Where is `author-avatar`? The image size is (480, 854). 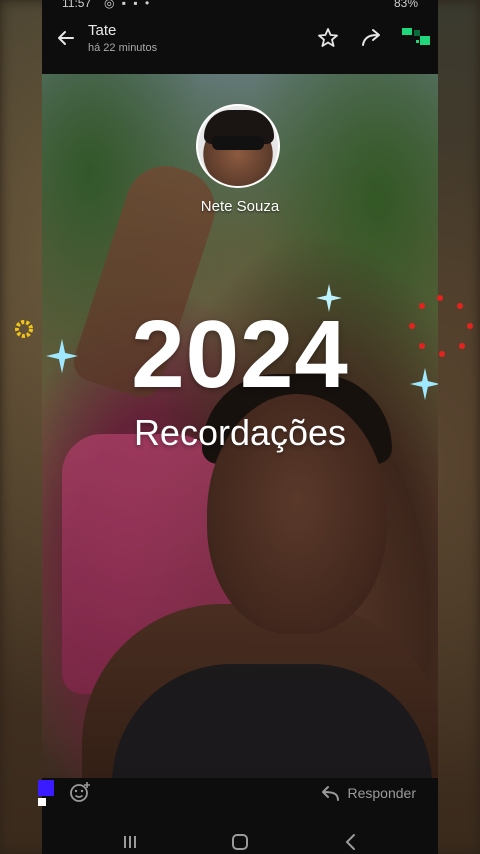
author-avatar is located at coordinates (238, 146).